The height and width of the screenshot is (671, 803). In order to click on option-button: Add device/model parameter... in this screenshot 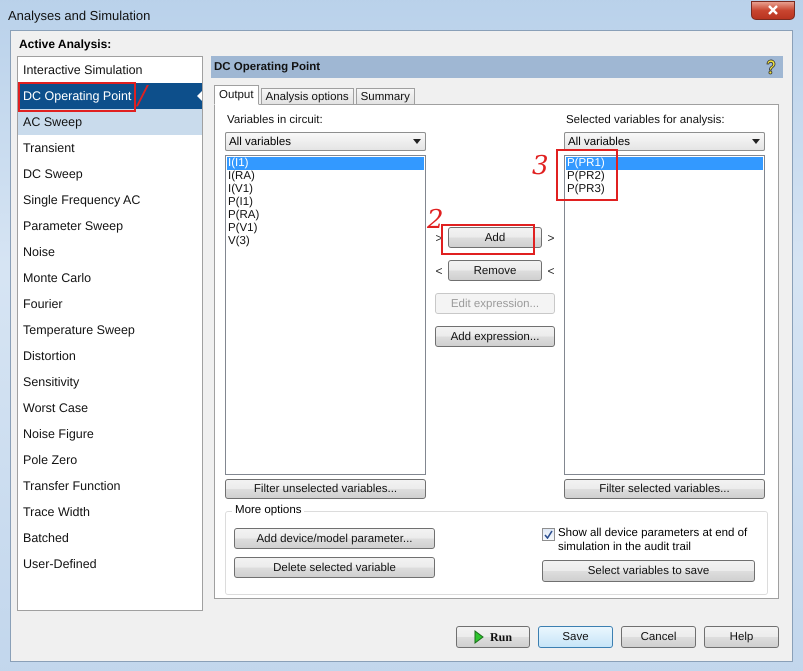, I will do `click(334, 538)`.